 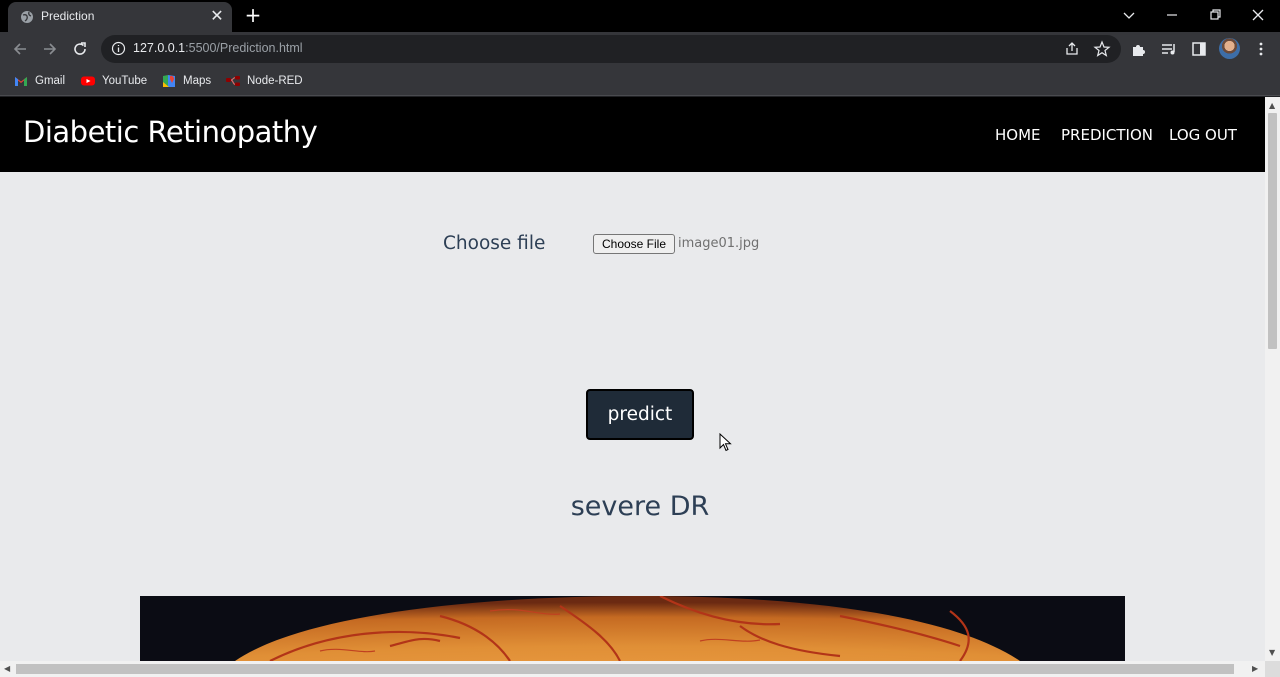 What do you see at coordinates (253, 15) in the screenshot?
I see `new-tab-icon: +` at bounding box center [253, 15].